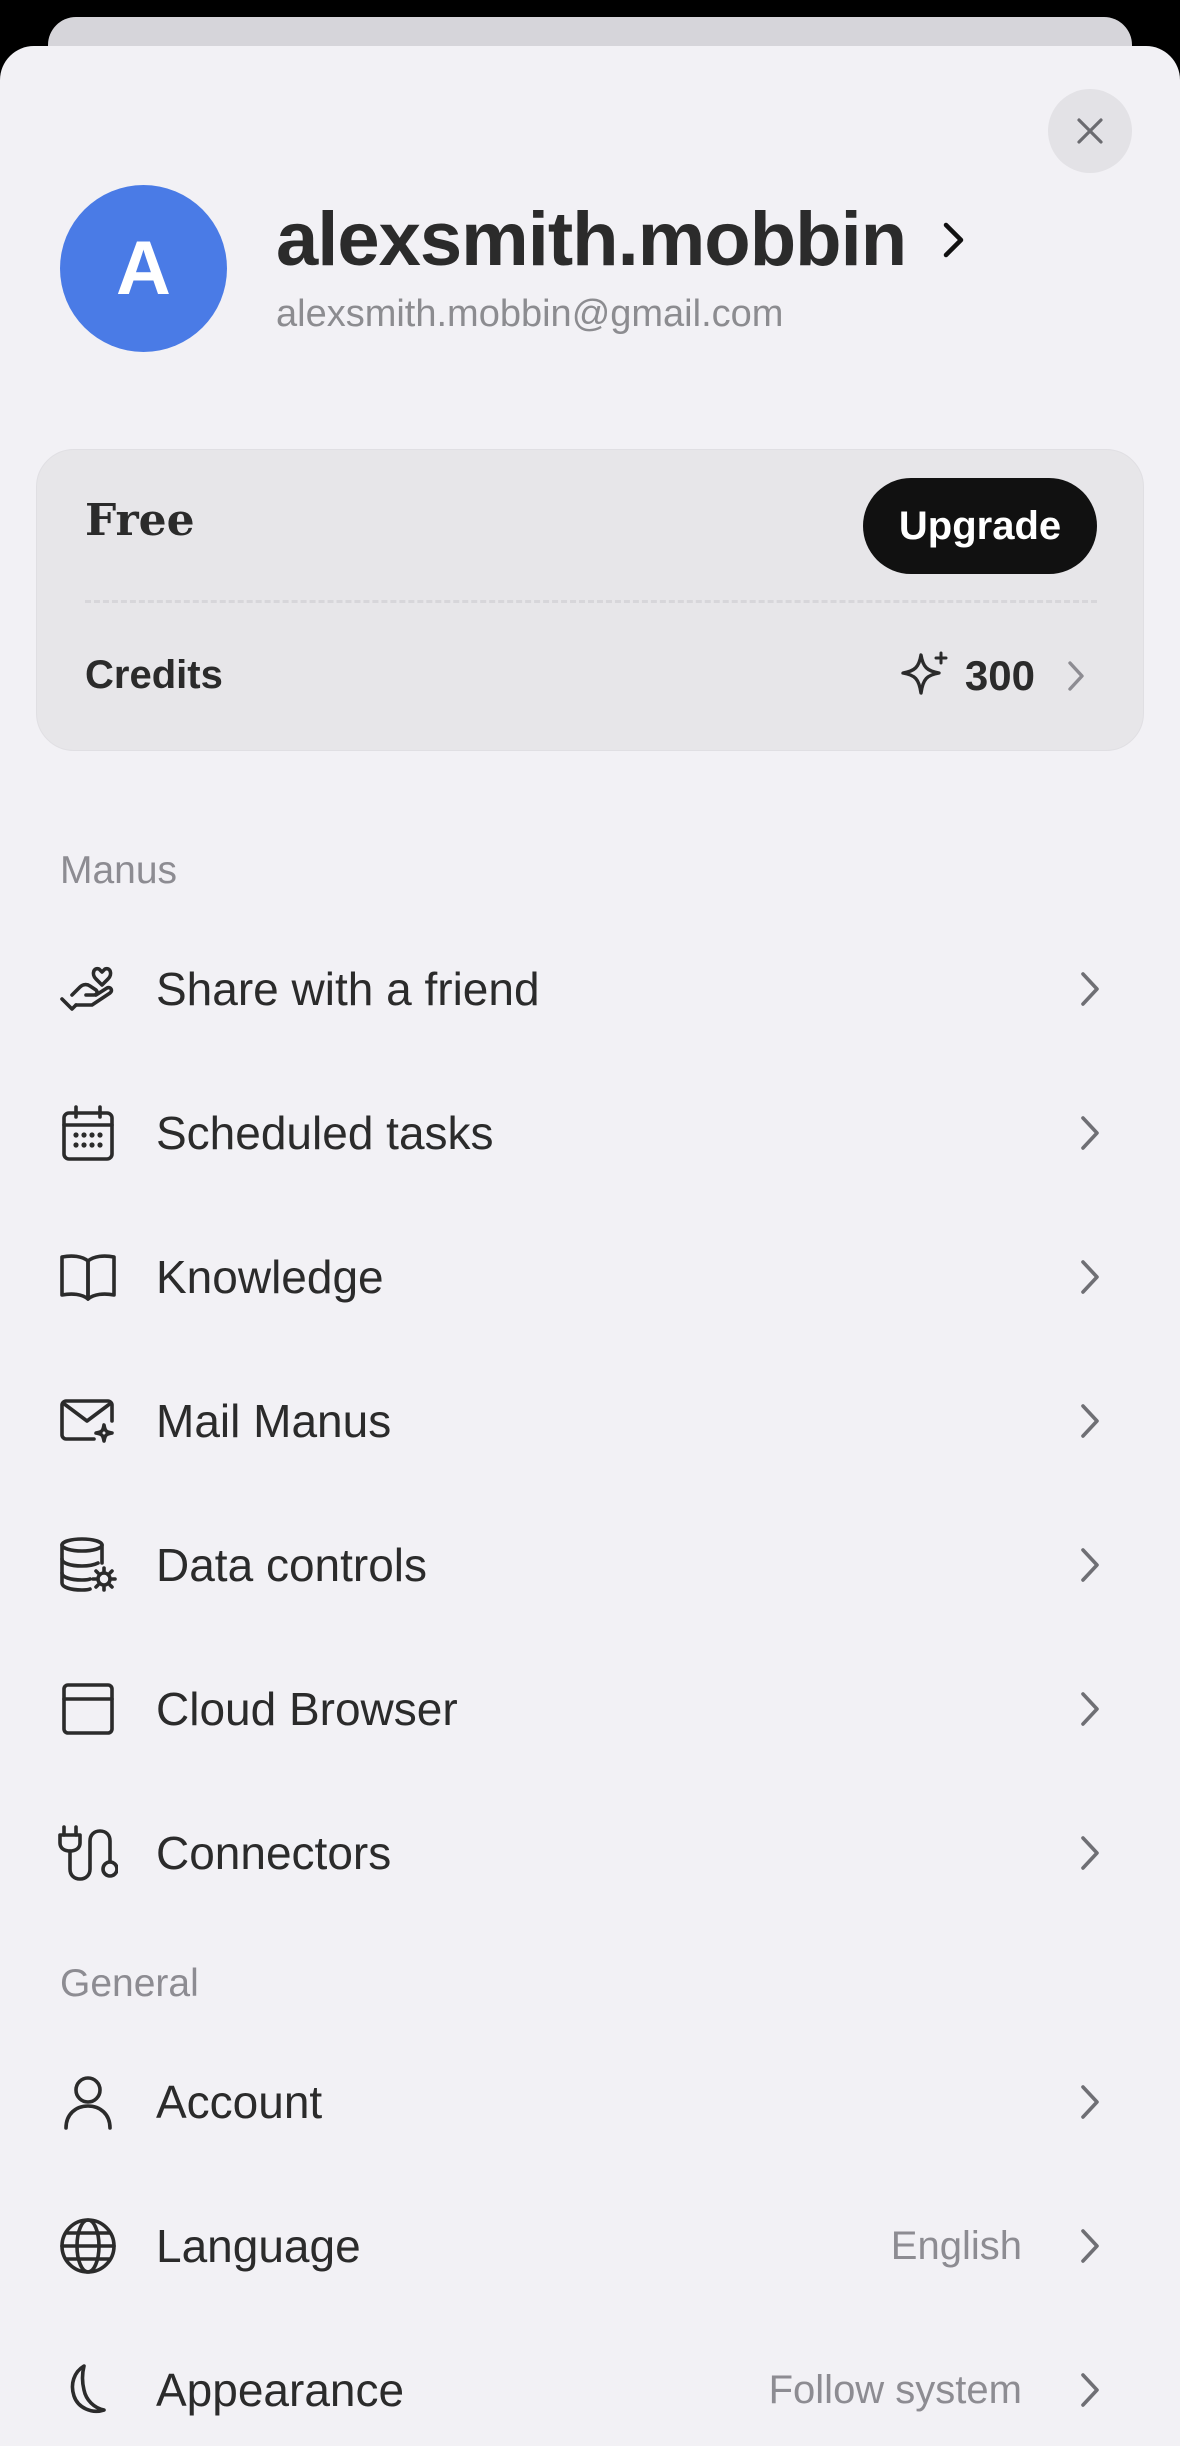 This screenshot has height=2446, width=1180. I want to click on sparkle-icon, so click(926, 676).